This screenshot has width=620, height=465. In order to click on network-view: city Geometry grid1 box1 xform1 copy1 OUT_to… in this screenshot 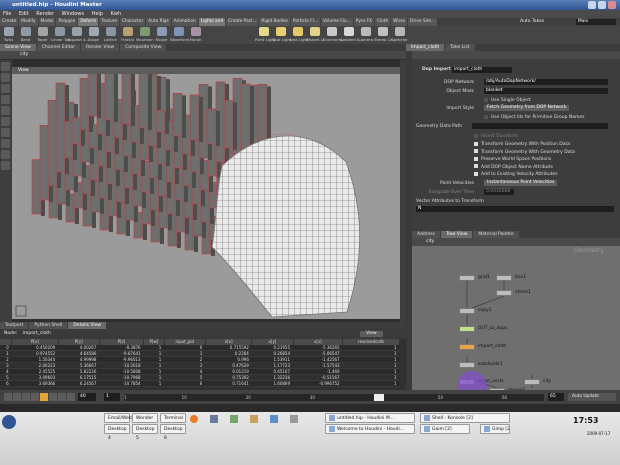, I will do `click(516, 314)`.